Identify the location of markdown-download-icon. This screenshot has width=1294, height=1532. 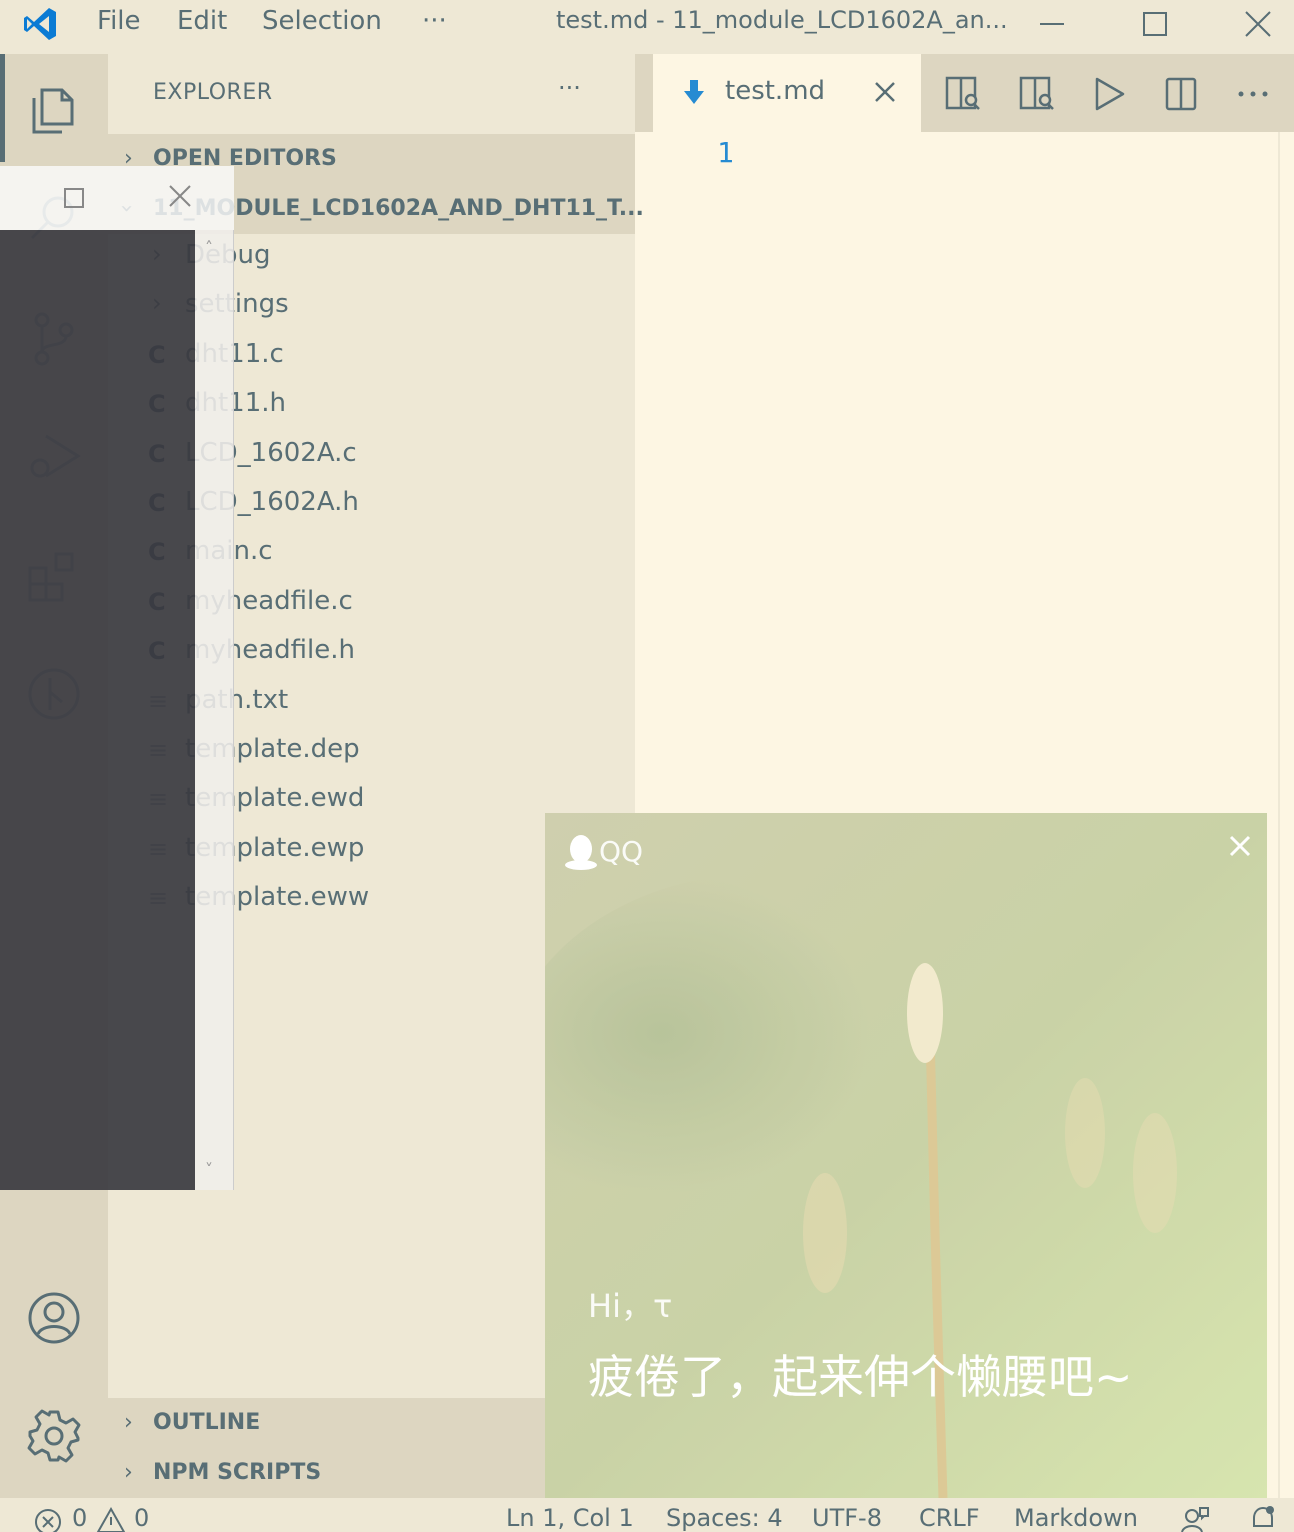
(694, 92).